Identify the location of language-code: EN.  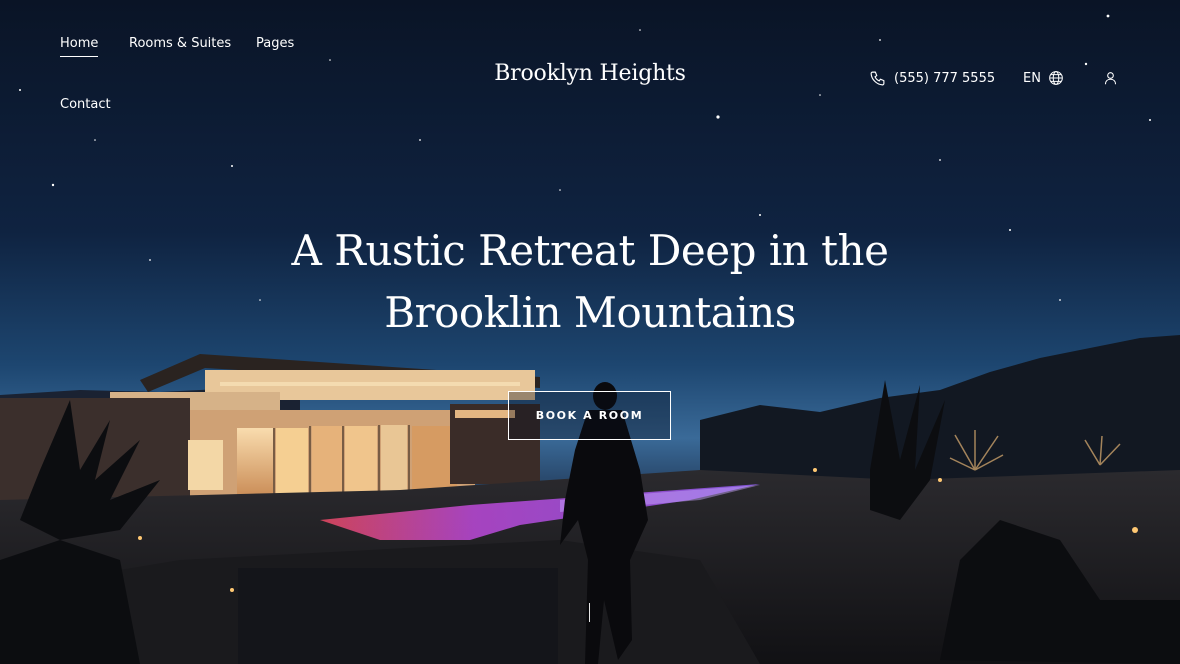
(1032, 78).